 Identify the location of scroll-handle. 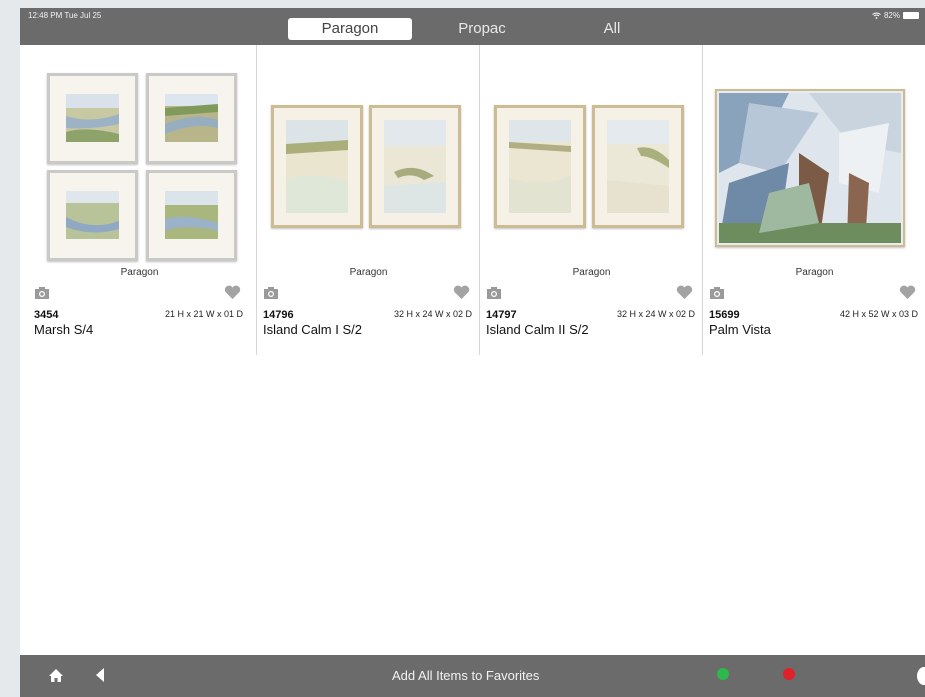
(921, 676).